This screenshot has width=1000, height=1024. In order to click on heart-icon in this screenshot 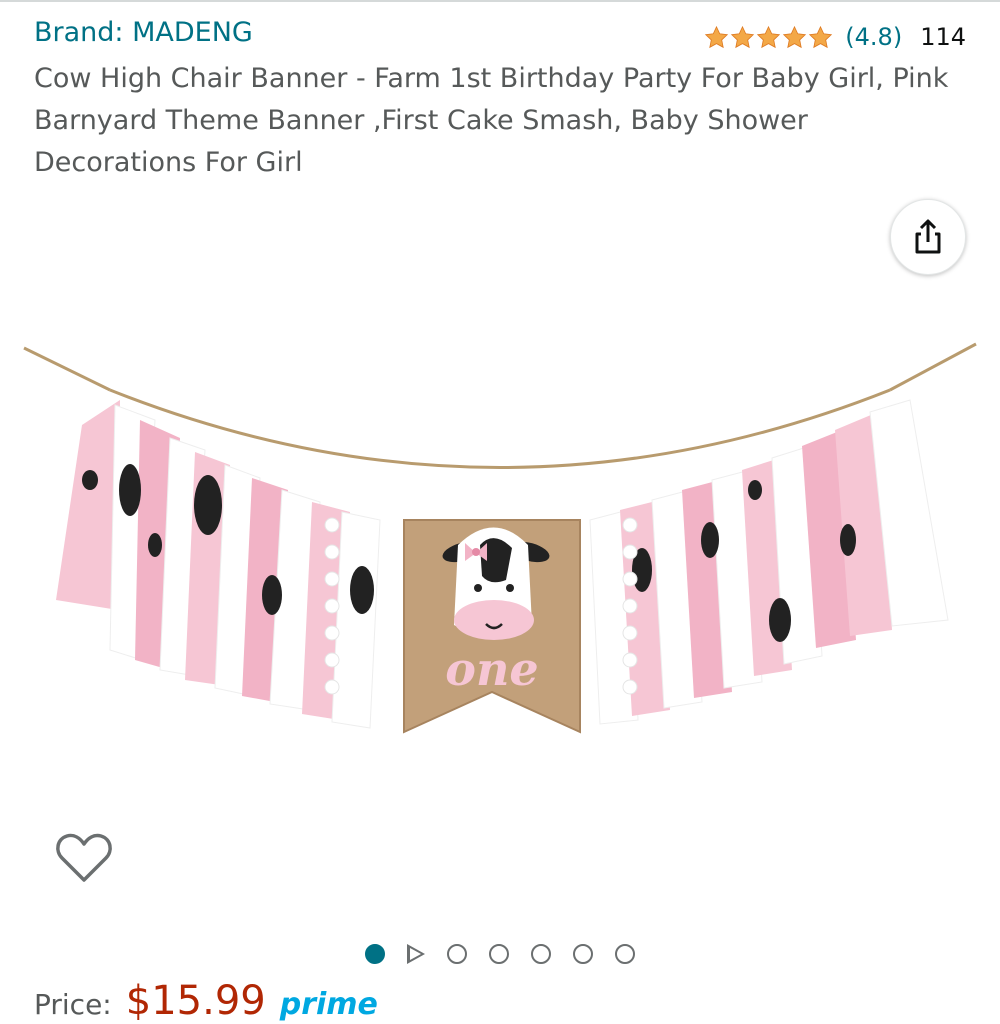, I will do `click(84, 857)`.